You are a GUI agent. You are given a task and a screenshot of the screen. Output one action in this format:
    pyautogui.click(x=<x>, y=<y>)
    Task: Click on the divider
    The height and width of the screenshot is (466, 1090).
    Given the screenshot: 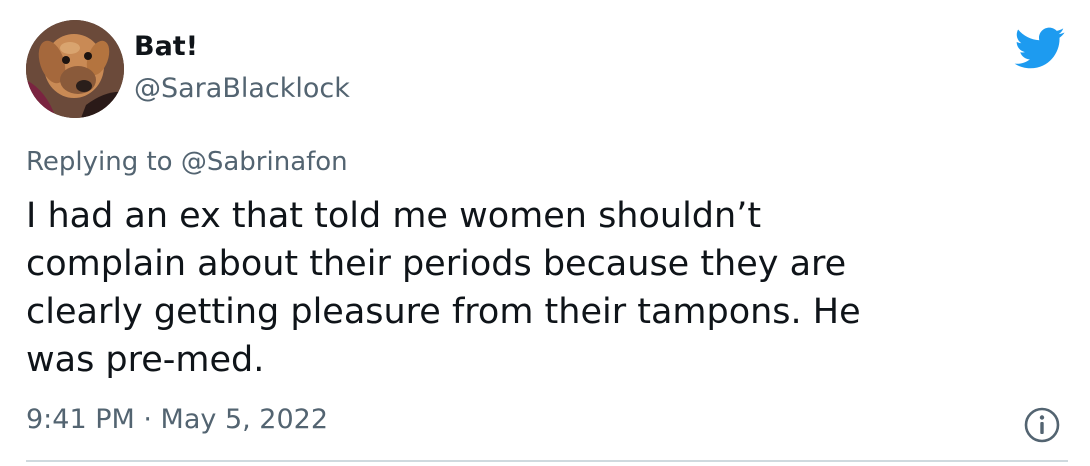 What is the action you would take?
    pyautogui.click(x=547, y=461)
    